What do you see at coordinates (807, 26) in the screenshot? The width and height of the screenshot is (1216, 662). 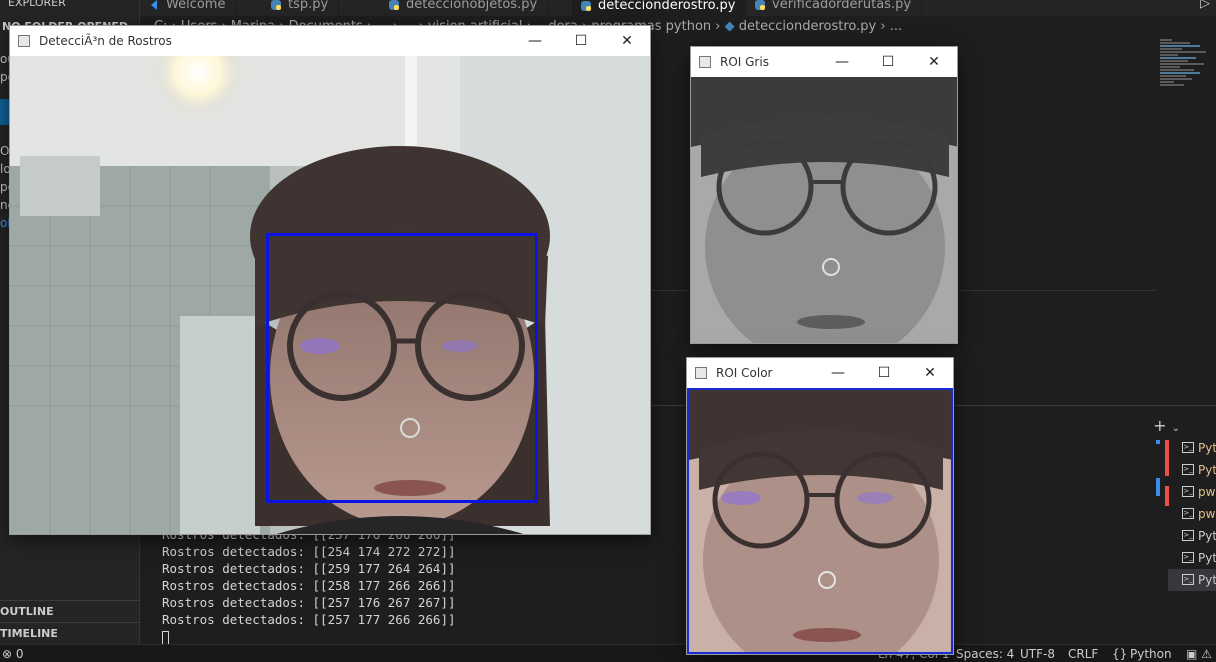 I see `breadcrumb-file: deteccionderostro.py` at bounding box center [807, 26].